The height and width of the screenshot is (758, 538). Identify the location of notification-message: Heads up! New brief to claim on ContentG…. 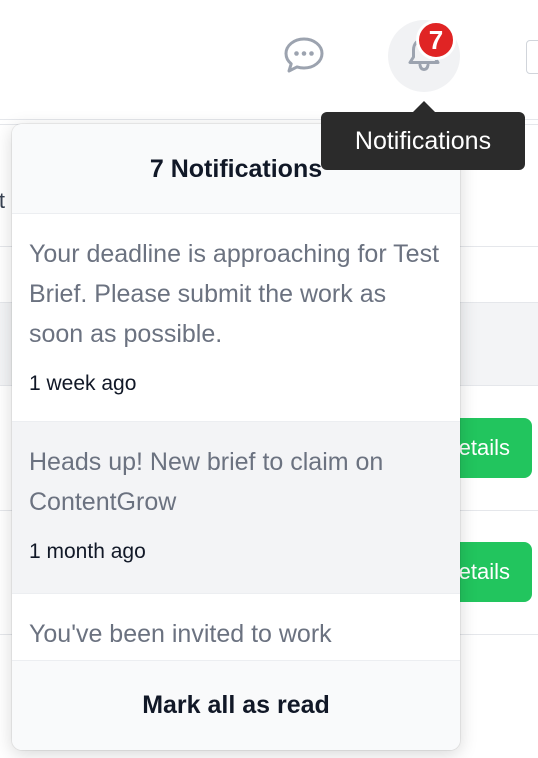
(206, 482).